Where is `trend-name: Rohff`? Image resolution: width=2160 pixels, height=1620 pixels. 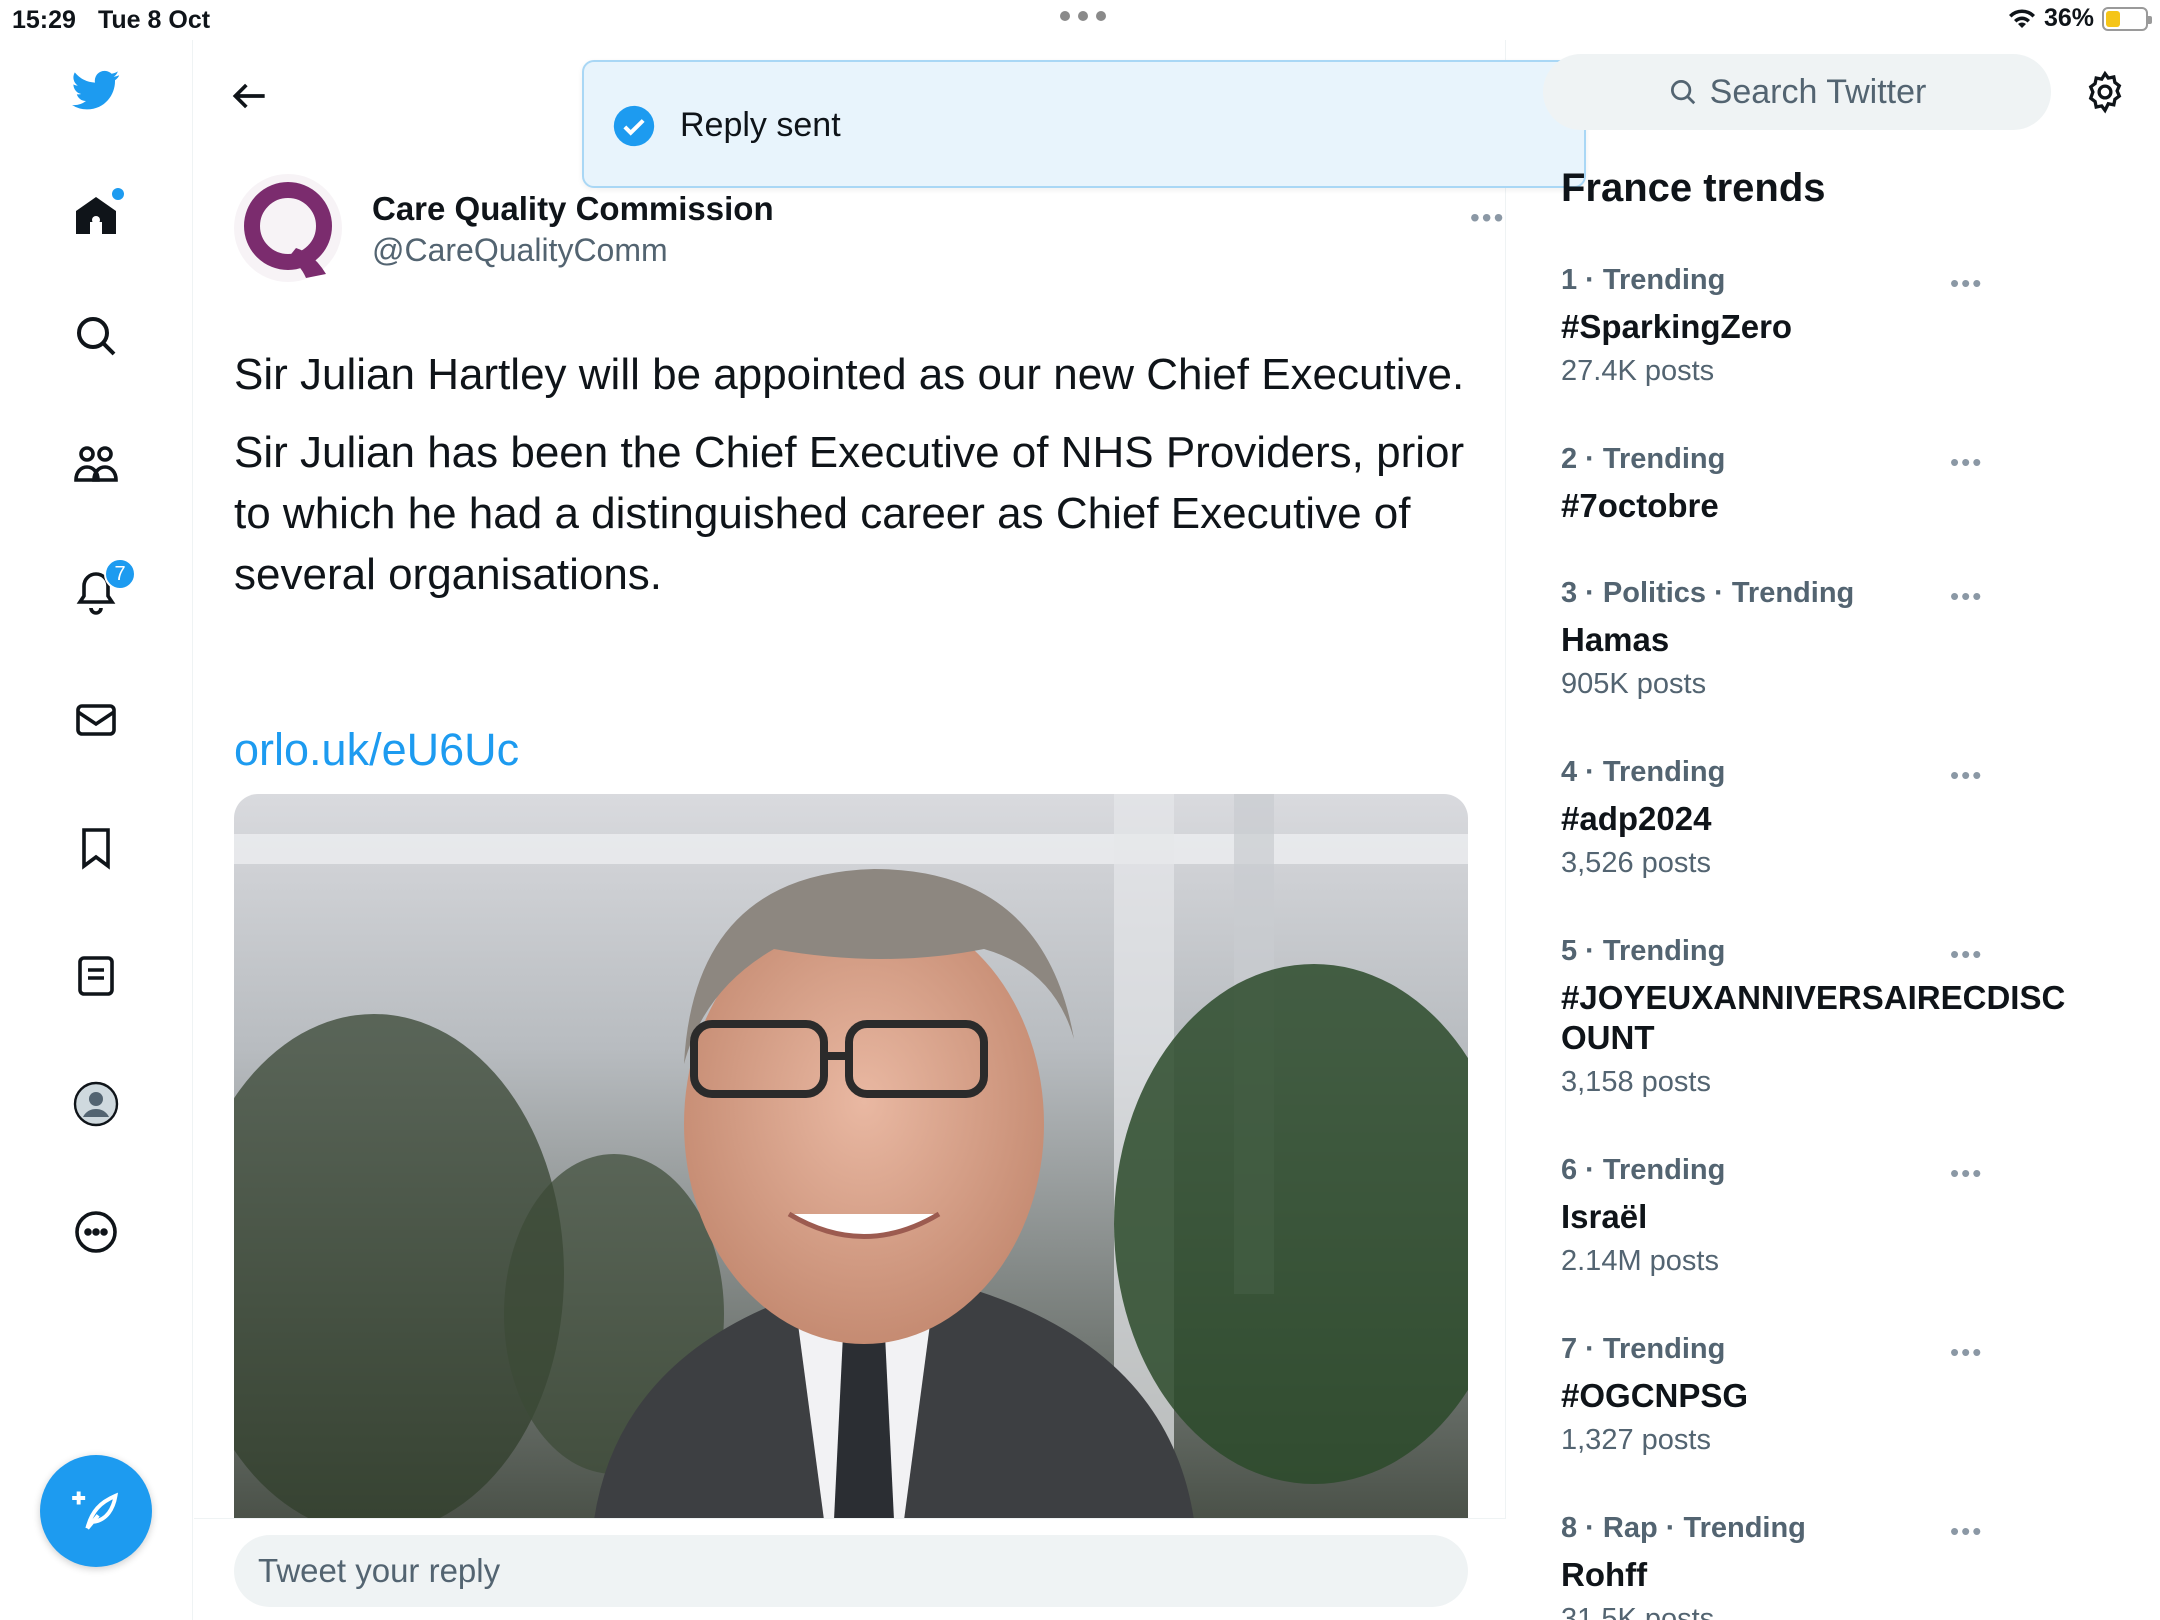 trend-name: Rohff is located at coordinates (1604, 1574).